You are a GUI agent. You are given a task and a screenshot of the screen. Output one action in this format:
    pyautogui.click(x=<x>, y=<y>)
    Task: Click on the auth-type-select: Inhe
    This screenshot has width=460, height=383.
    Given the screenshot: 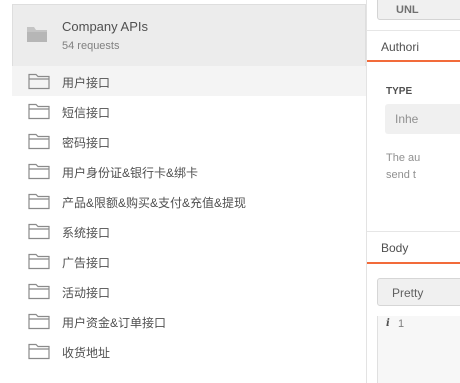 What is the action you would take?
    pyautogui.click(x=422, y=119)
    